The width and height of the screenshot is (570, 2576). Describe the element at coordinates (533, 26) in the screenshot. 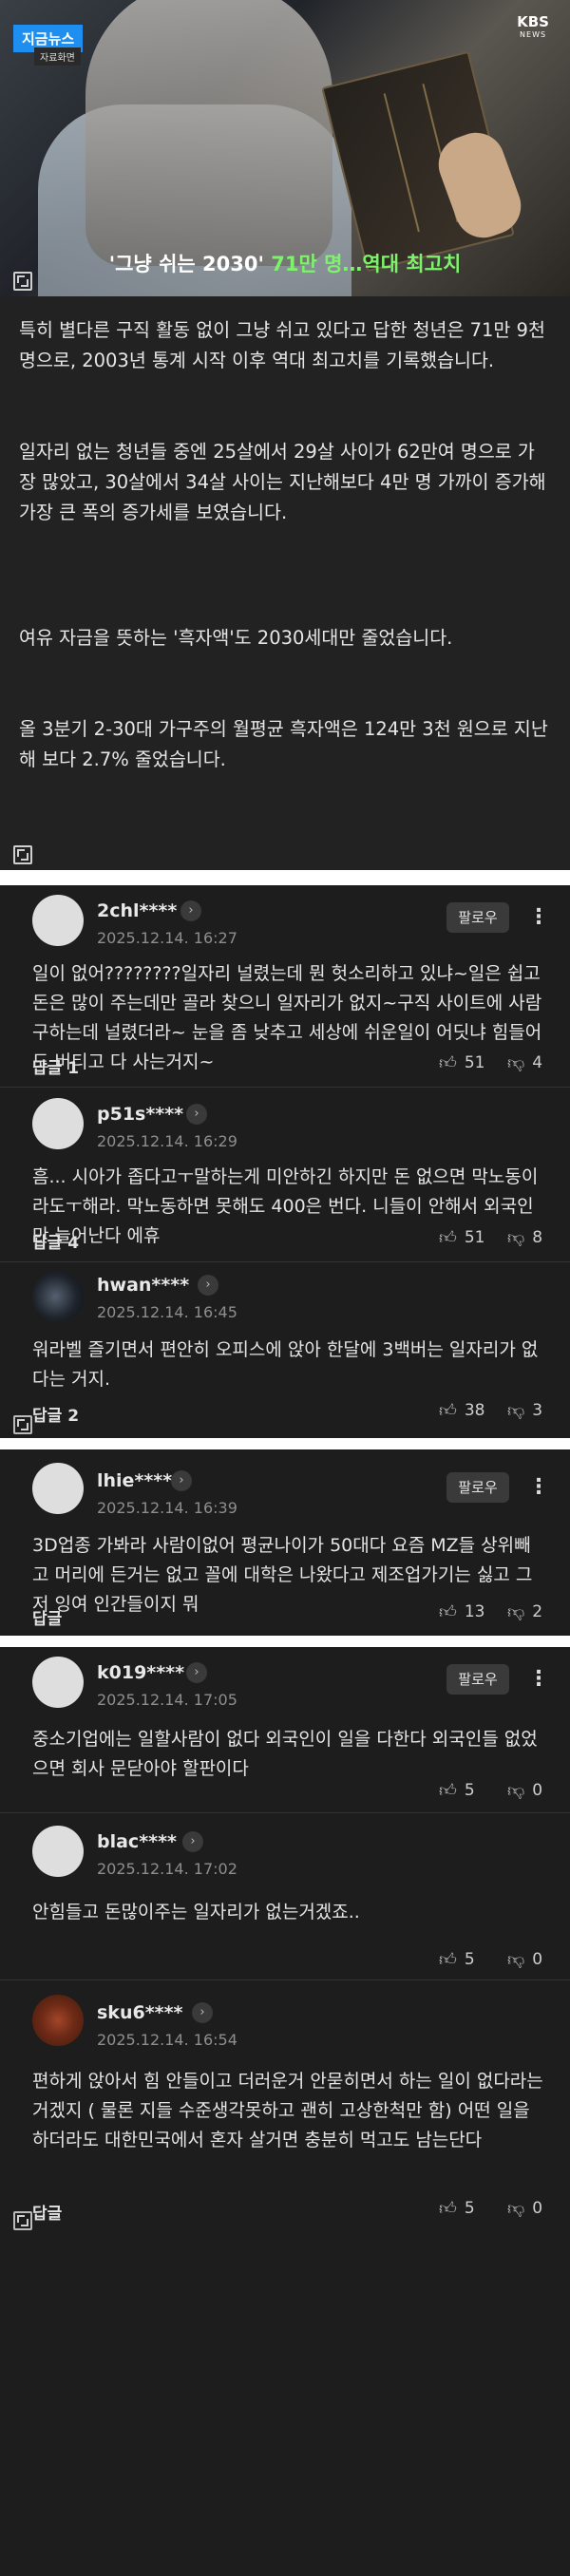

I see `broadcaster-logo: KBS NEWS` at that location.